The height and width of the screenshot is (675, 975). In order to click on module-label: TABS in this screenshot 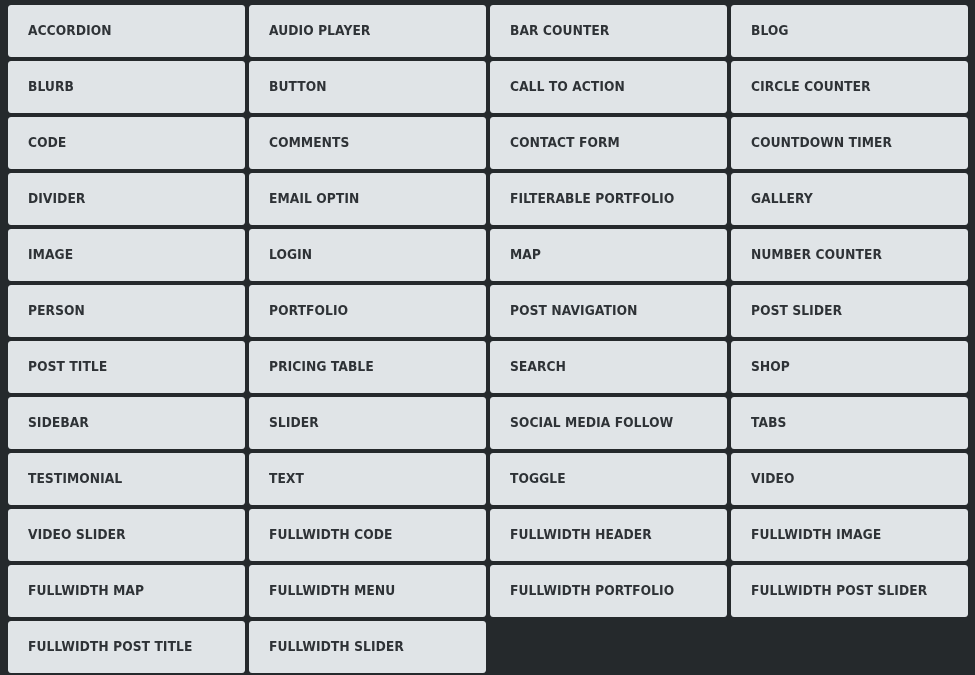, I will do `click(769, 423)`.